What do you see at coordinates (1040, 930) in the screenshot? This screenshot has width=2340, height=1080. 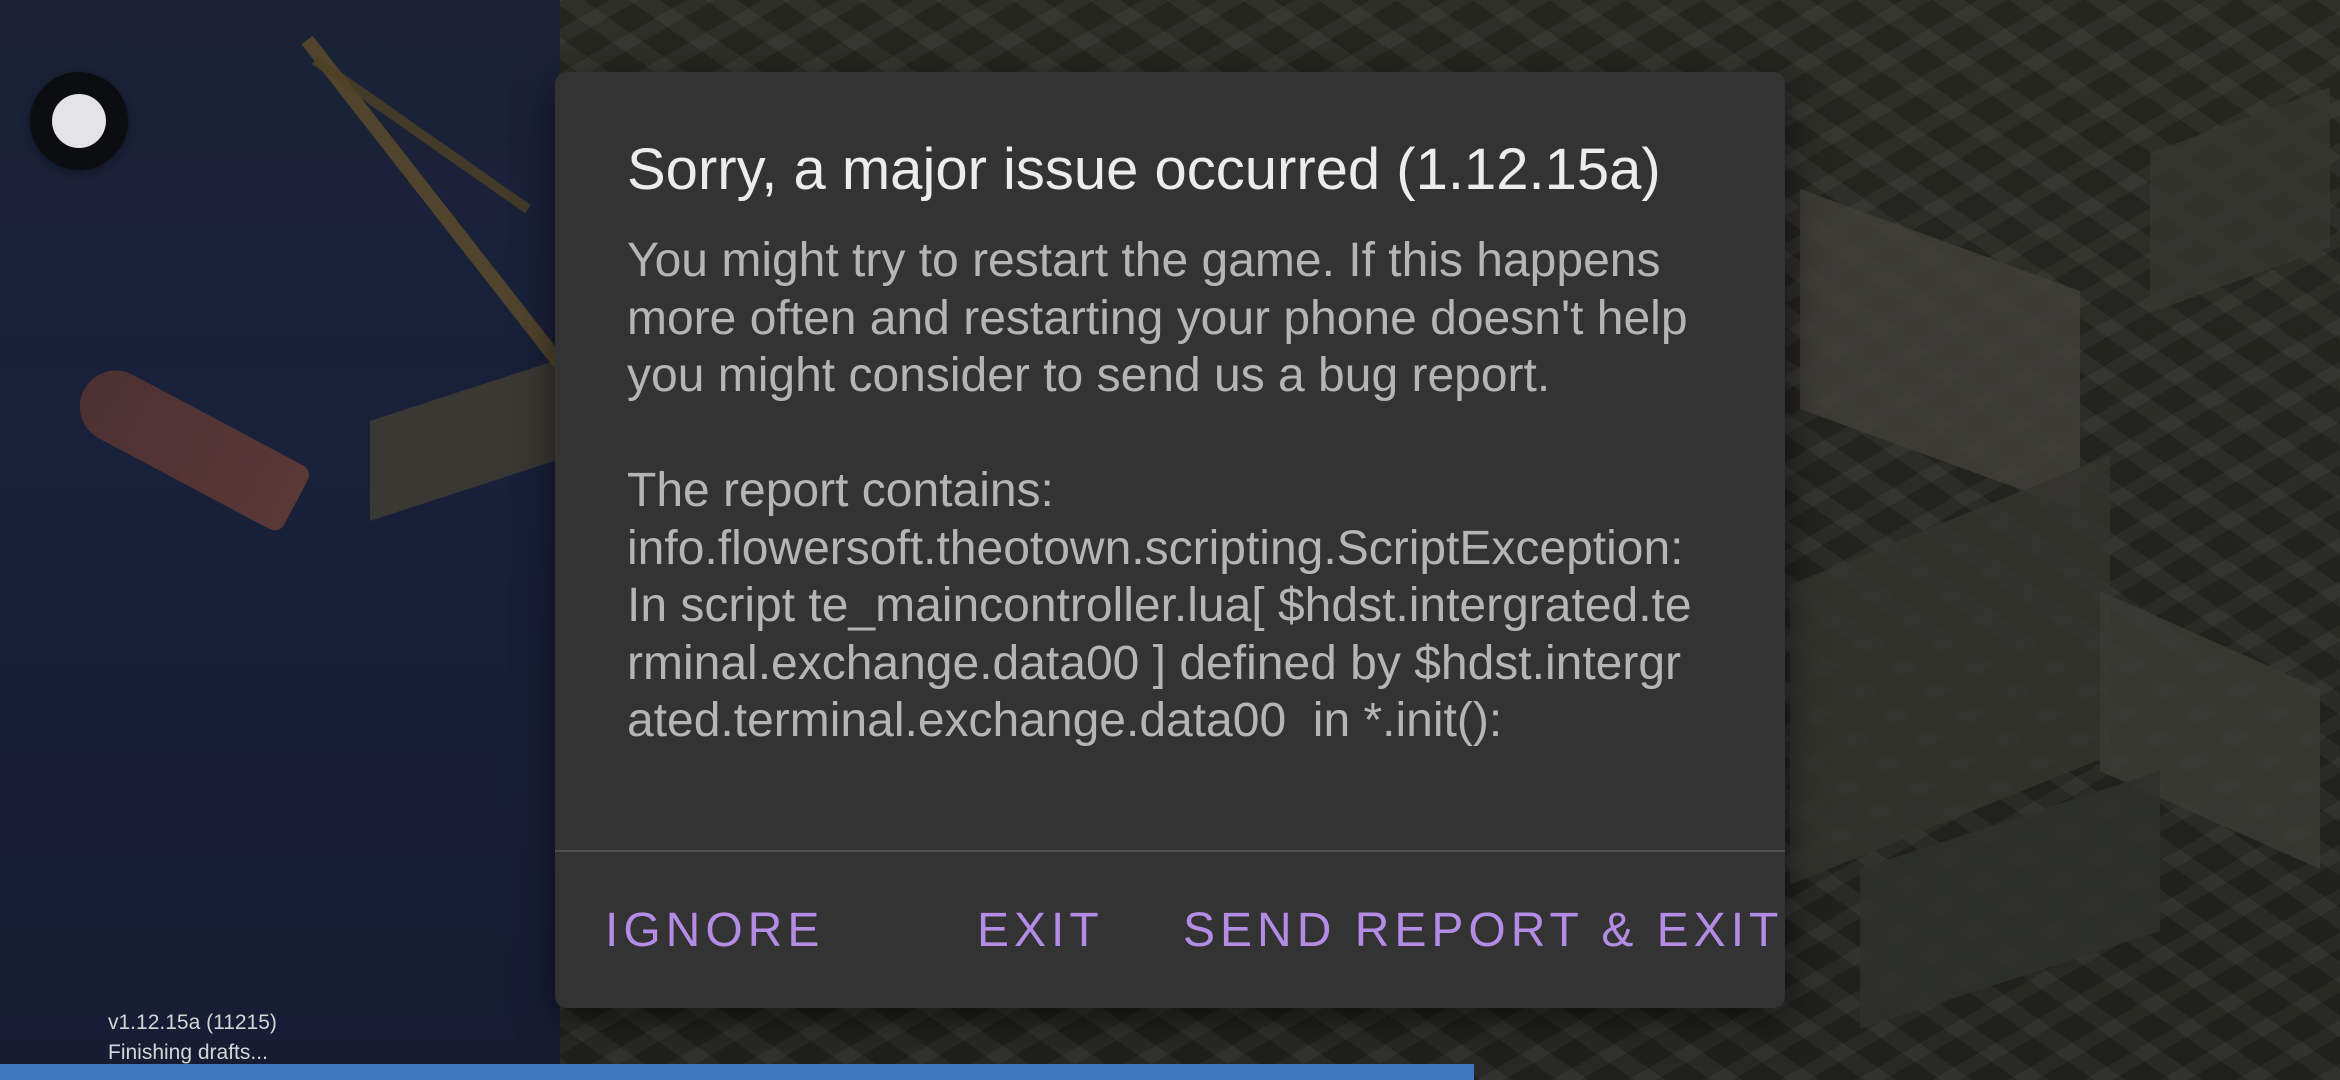 I see `exit-button: EXIT` at bounding box center [1040, 930].